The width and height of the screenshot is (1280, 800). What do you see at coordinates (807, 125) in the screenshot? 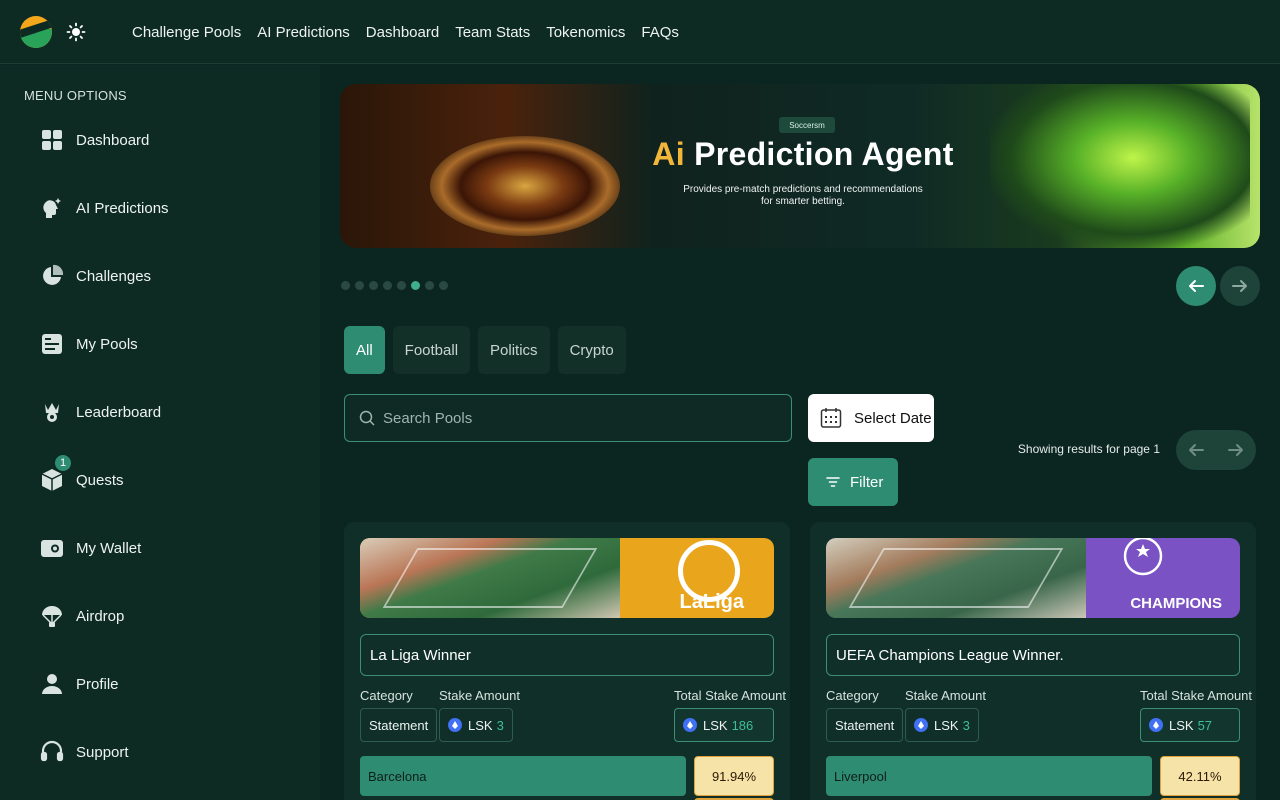
I see `banner-brand: Soccersm` at bounding box center [807, 125].